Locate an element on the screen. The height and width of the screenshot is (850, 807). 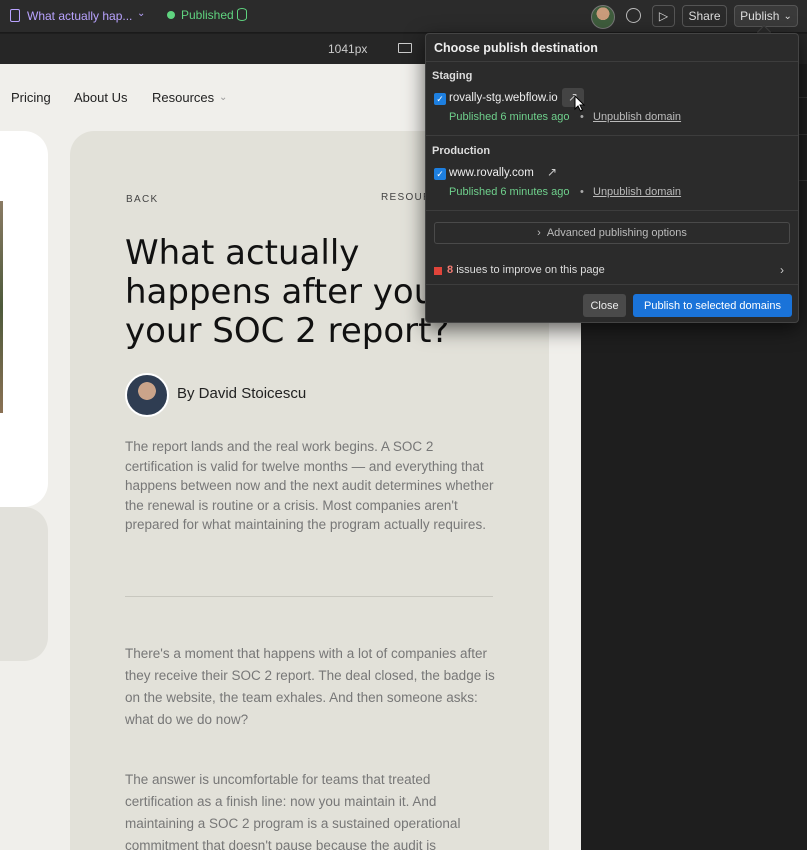
issues-count: 8 is located at coordinates (450, 270).